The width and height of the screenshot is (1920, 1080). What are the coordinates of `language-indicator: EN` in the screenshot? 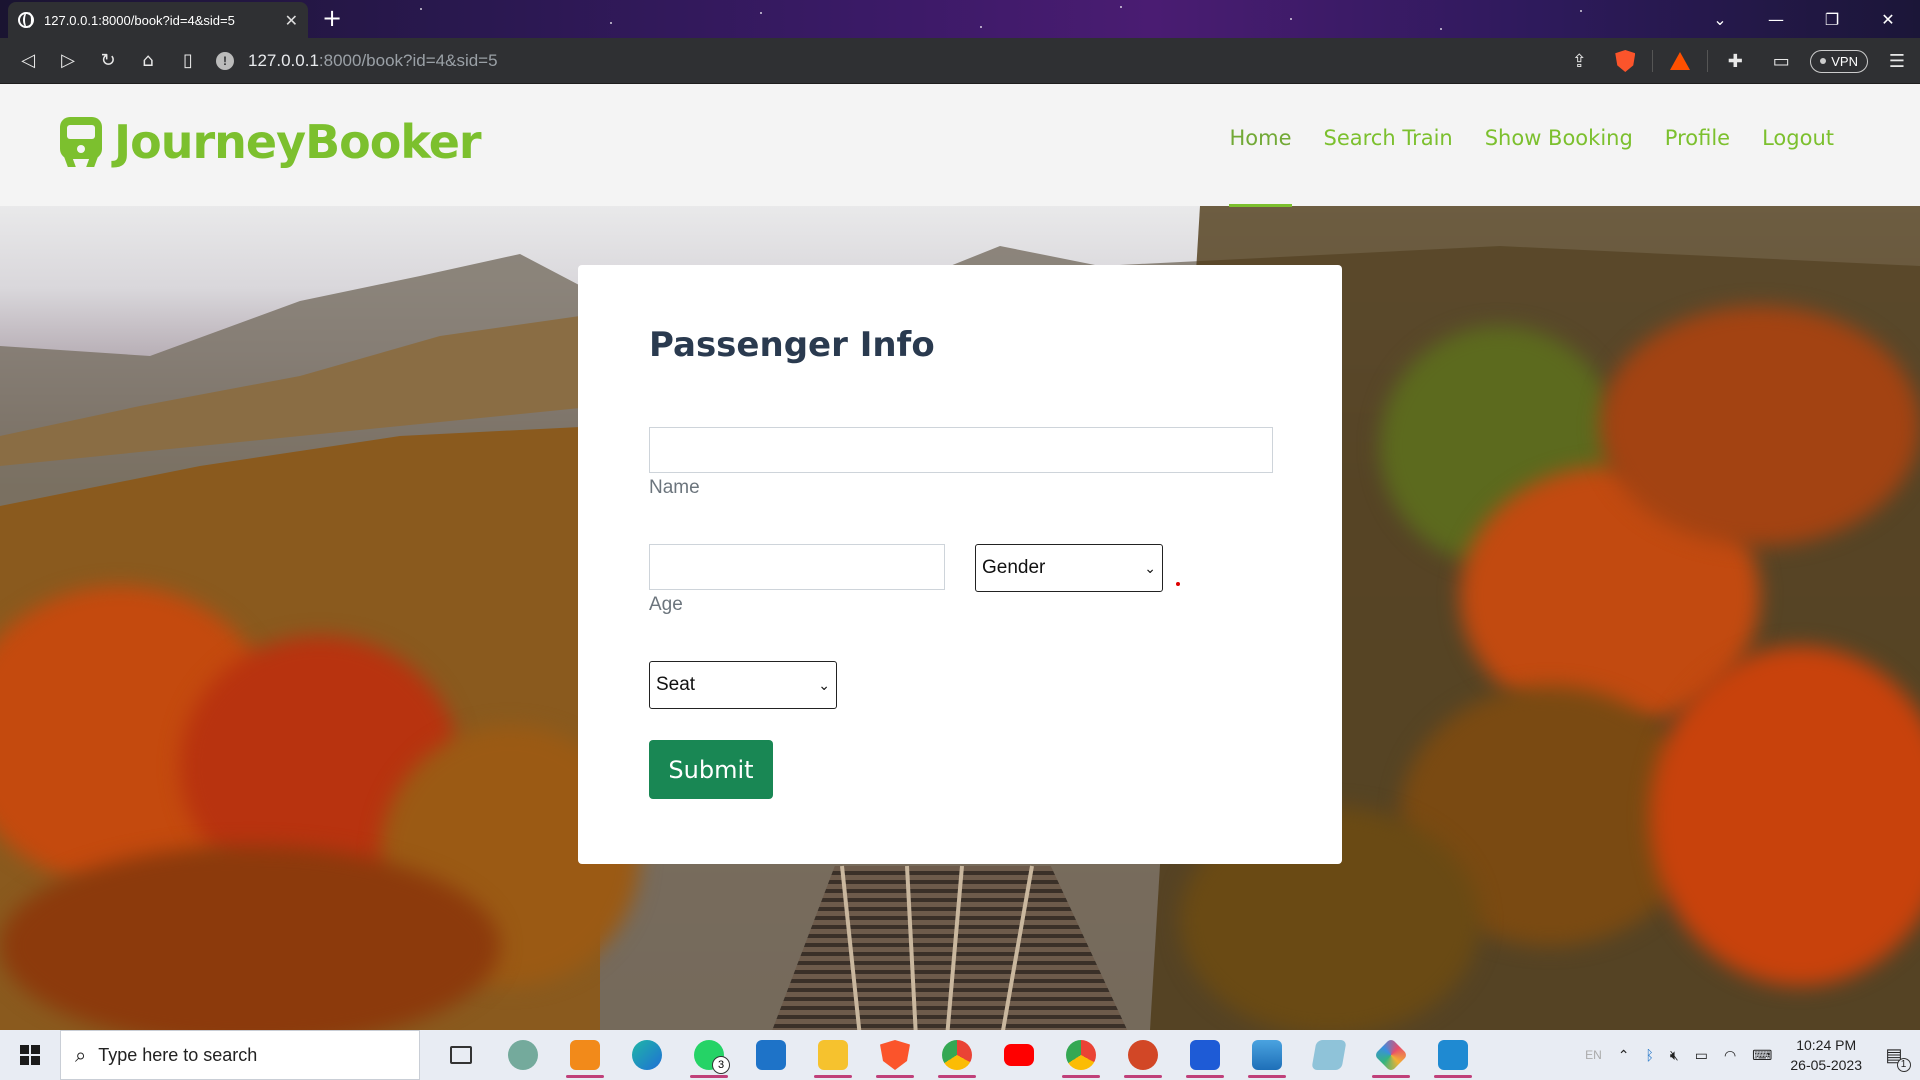 It's located at (1593, 1055).